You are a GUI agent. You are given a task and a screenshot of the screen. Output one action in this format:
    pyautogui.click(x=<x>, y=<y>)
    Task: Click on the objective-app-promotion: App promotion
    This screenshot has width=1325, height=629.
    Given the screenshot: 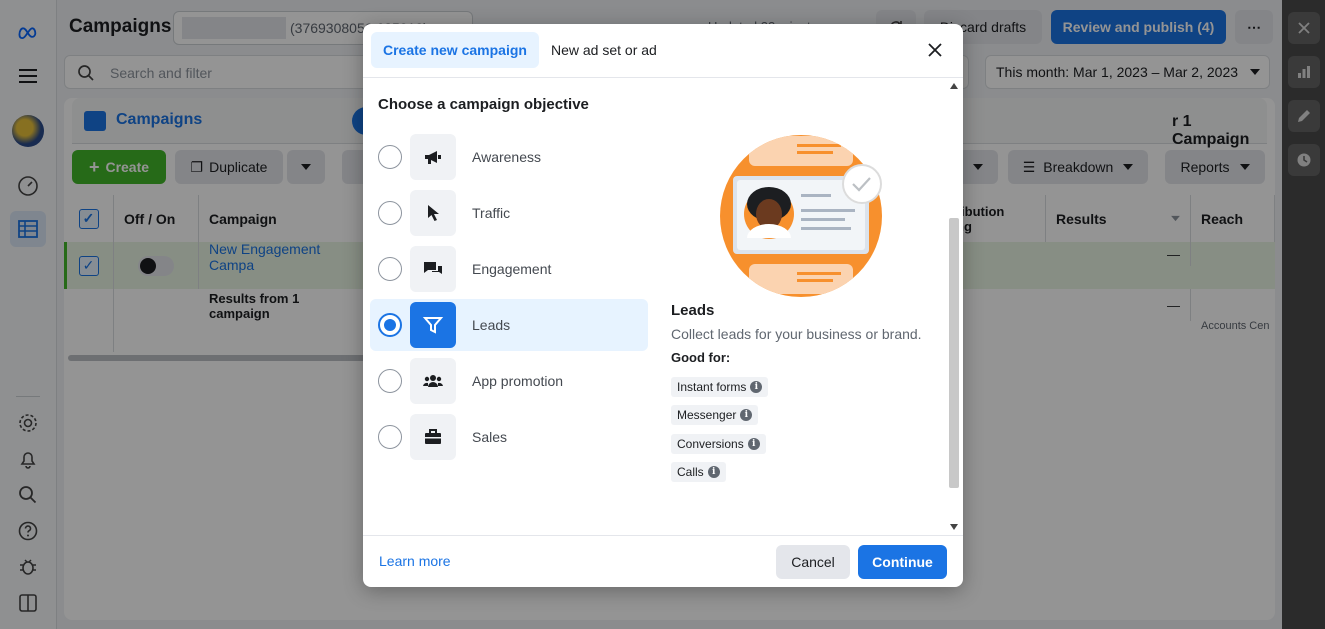 What is the action you would take?
    pyautogui.click(x=509, y=381)
    